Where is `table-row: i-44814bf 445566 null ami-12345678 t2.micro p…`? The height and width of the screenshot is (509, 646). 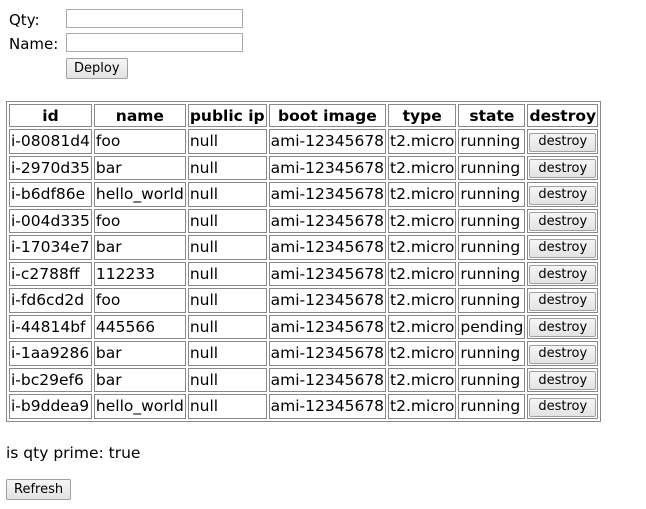 table-row: i-44814bf 445566 null ami-12345678 t2.micro p… is located at coordinates (304, 326).